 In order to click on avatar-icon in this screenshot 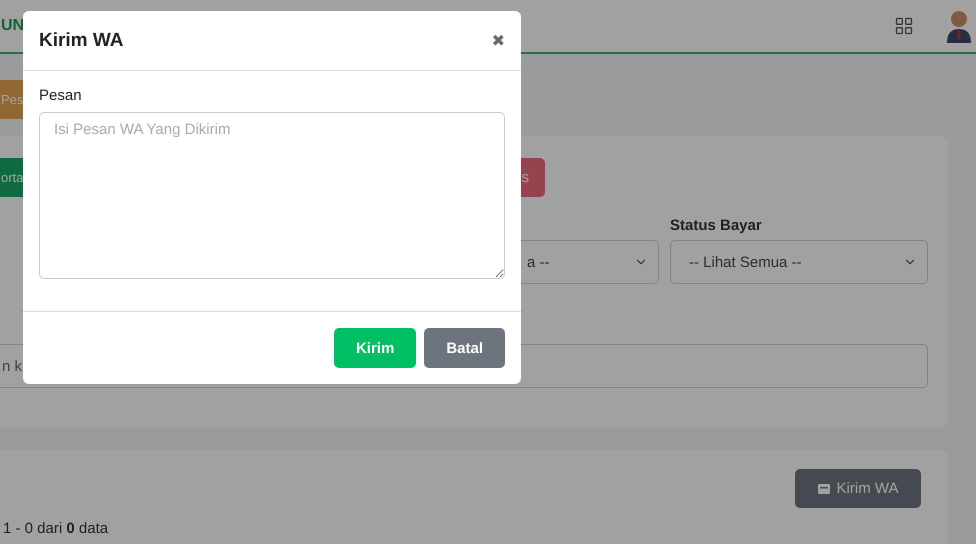, I will do `click(959, 26)`.